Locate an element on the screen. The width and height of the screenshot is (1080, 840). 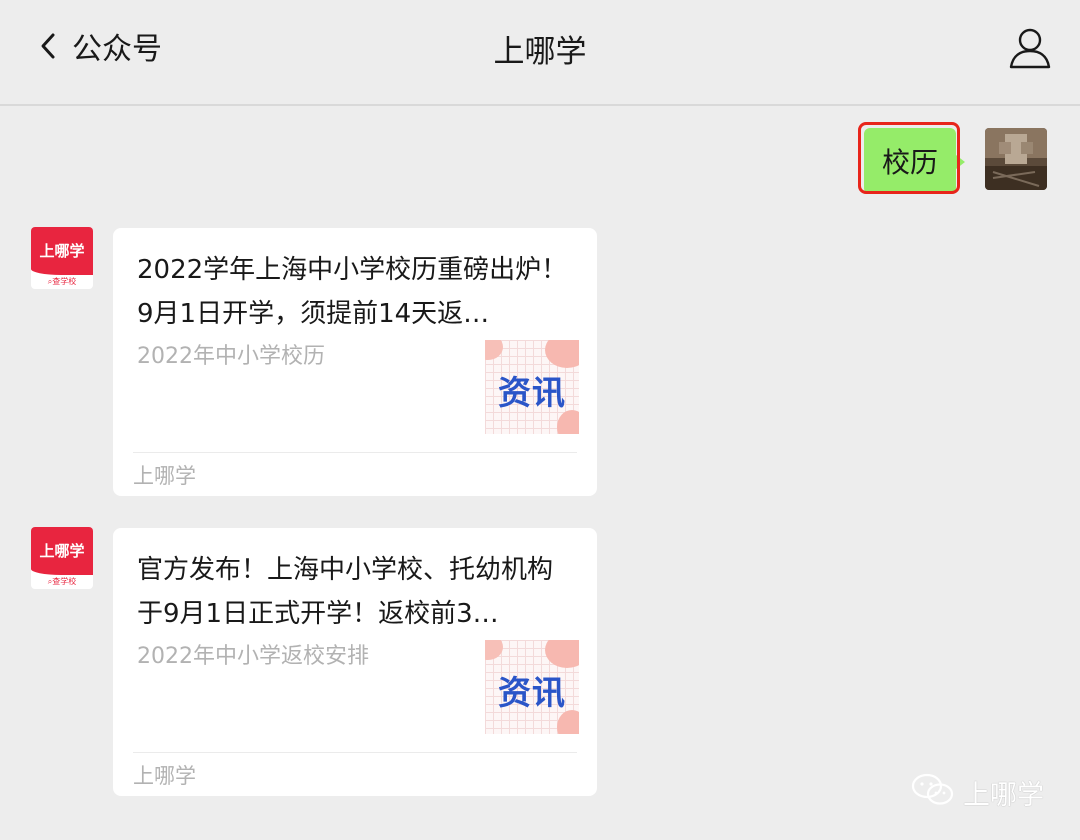
user-avatar is located at coordinates (1016, 159).